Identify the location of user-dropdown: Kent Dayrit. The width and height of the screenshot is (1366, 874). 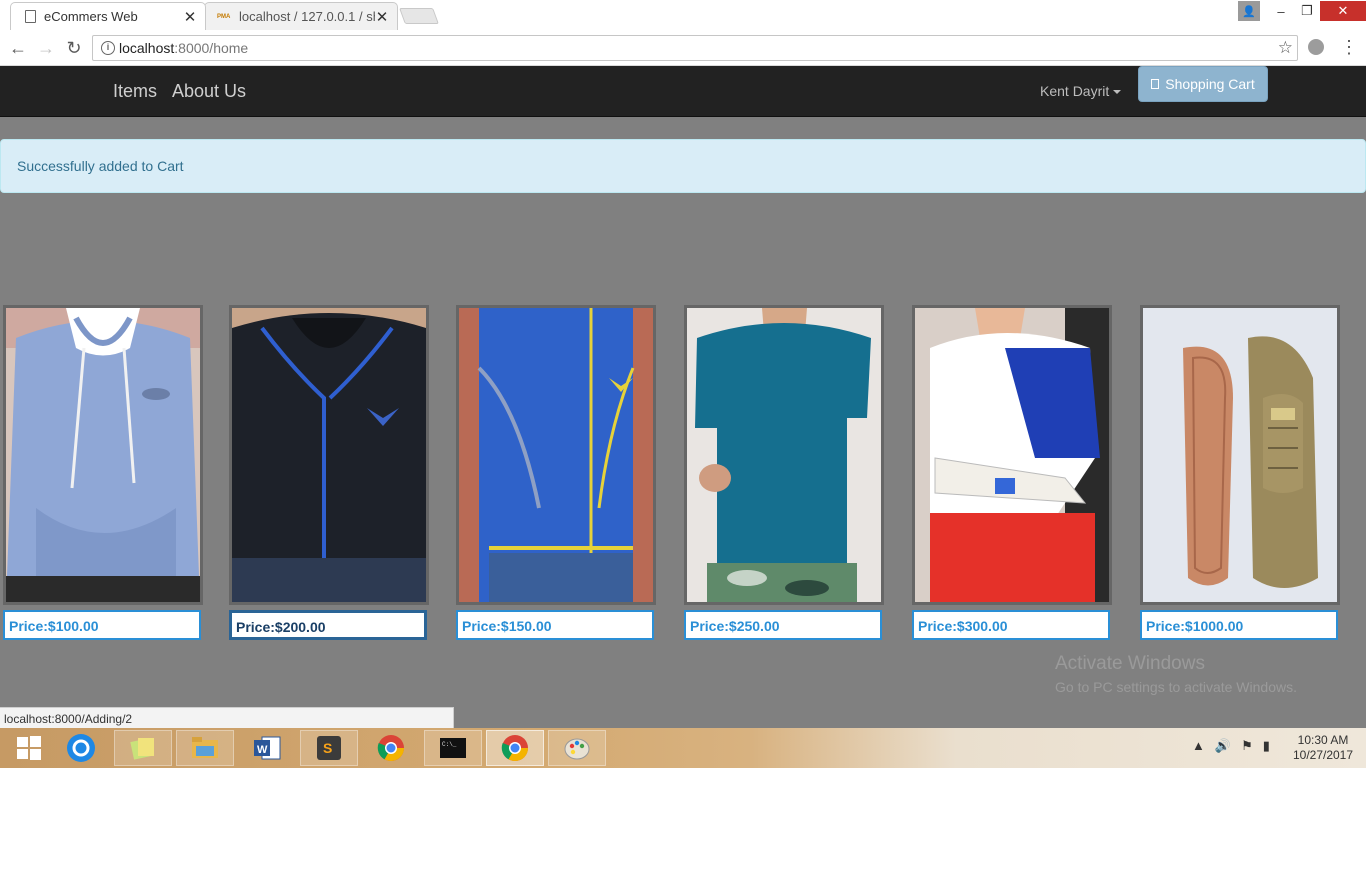
(1081, 91).